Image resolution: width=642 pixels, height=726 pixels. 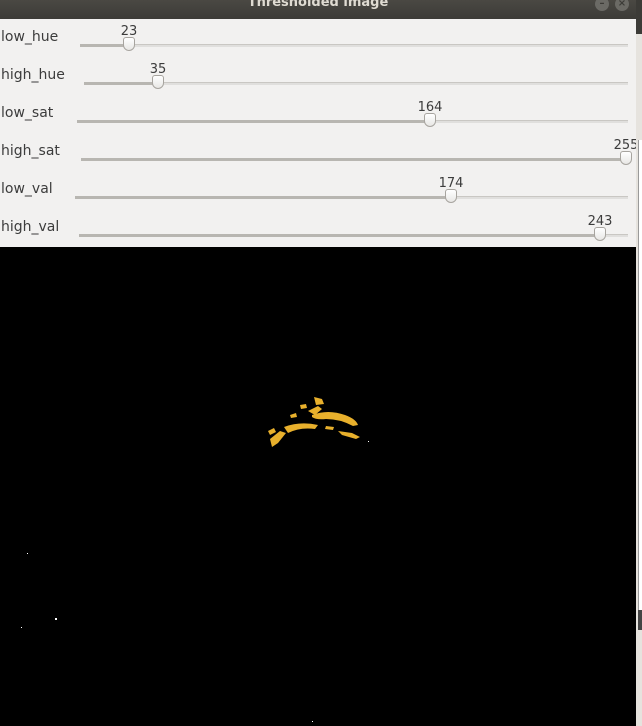 I want to click on background-window-panel, so click(x=640, y=385).